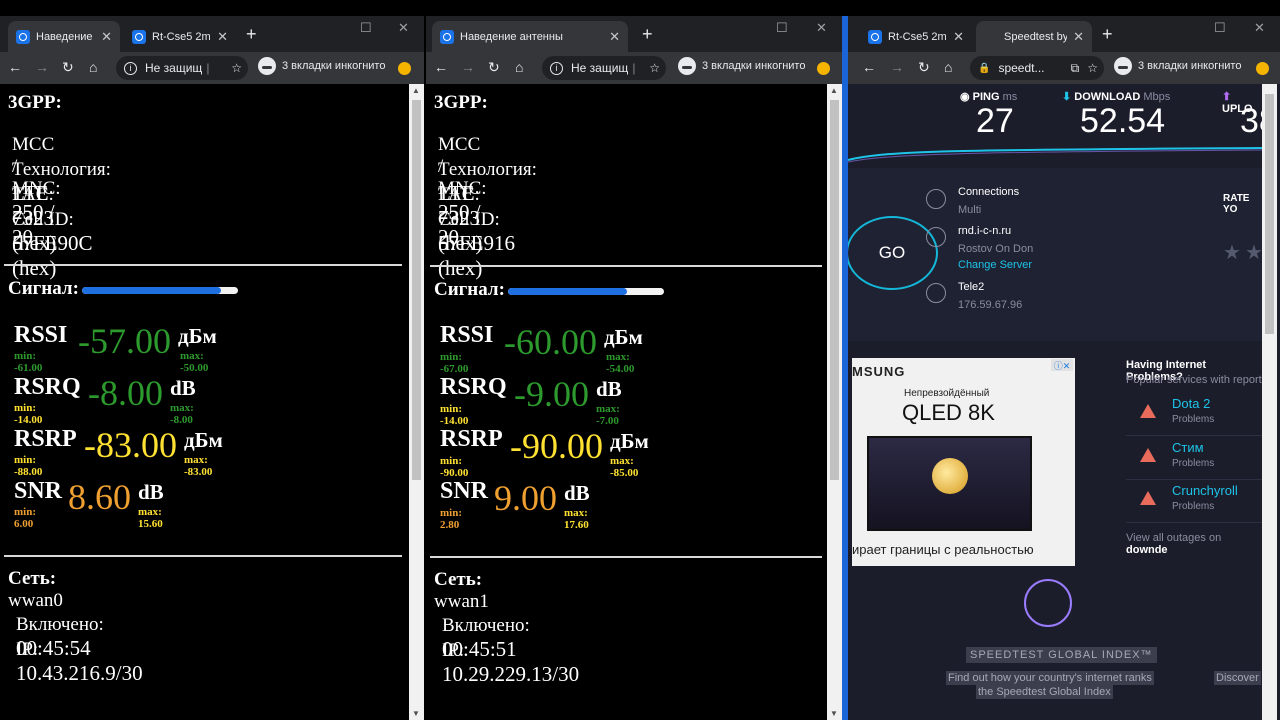 Image resolution: width=1280 pixels, height=720 pixels. I want to click on ad-subtitle: Непревзойдённый, so click(947, 393).